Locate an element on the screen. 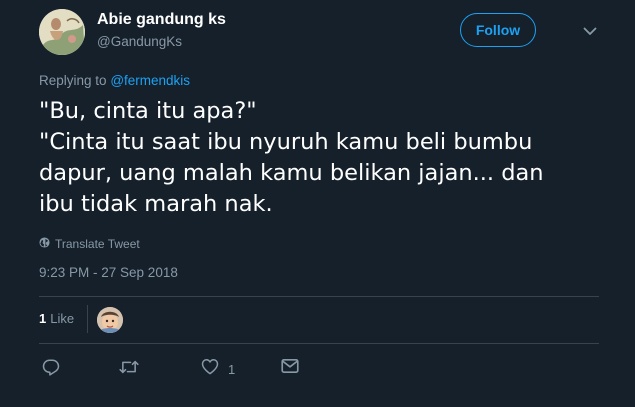 This screenshot has height=407, width=635. like-action-count: 1 is located at coordinates (232, 369).